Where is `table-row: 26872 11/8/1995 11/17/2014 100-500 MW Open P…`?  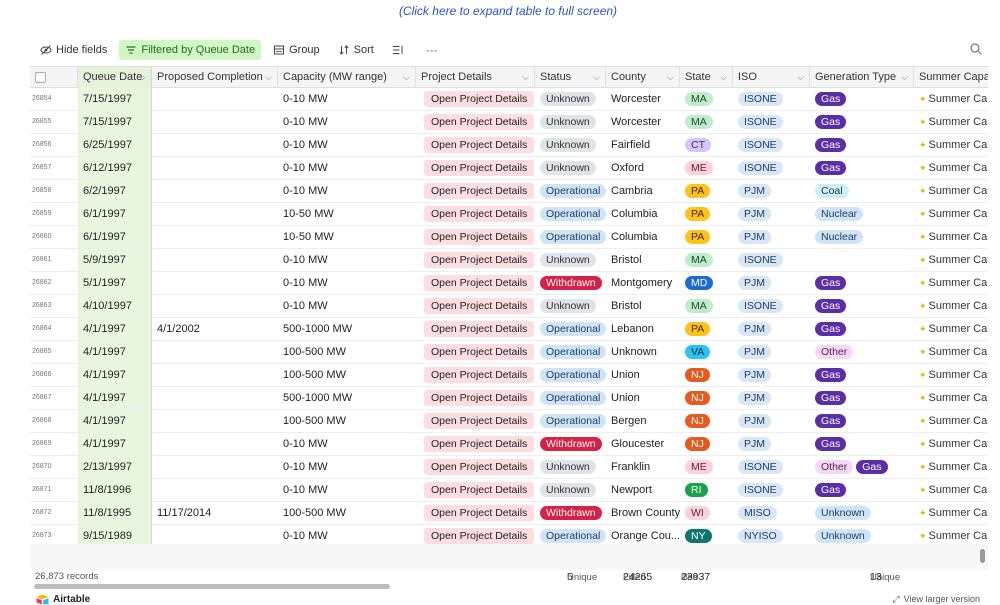 table-row: 26872 11/8/1995 11/17/2014 100-500 MW Open P… is located at coordinates (509, 513).